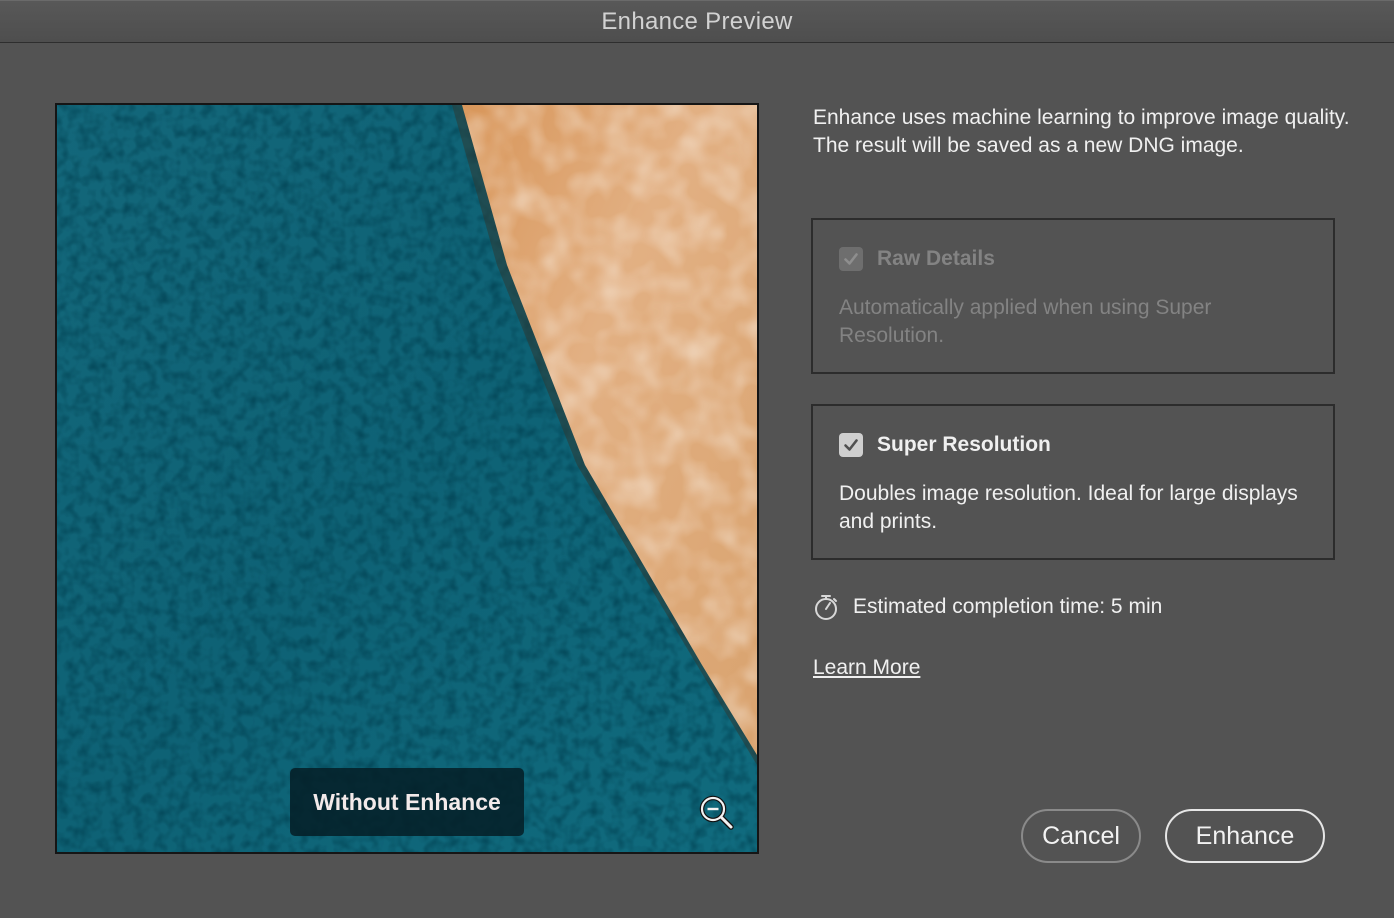 The height and width of the screenshot is (918, 1394). What do you see at coordinates (826, 607) in the screenshot?
I see `stopwatch-icon` at bounding box center [826, 607].